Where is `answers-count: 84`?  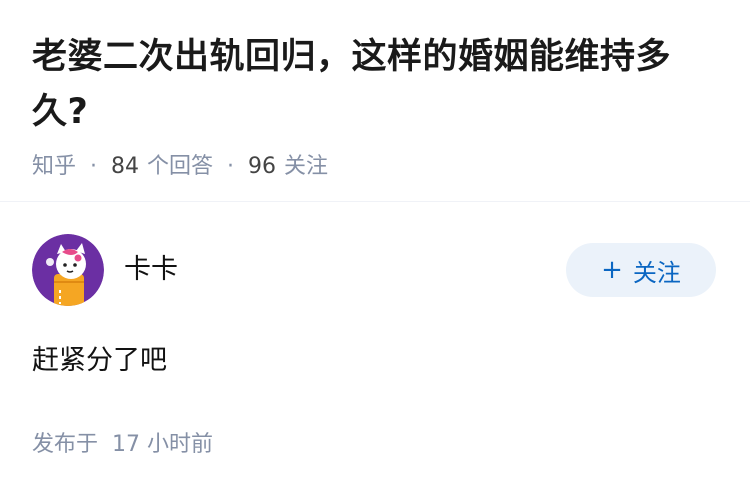
answers-count: 84 is located at coordinates (125, 166).